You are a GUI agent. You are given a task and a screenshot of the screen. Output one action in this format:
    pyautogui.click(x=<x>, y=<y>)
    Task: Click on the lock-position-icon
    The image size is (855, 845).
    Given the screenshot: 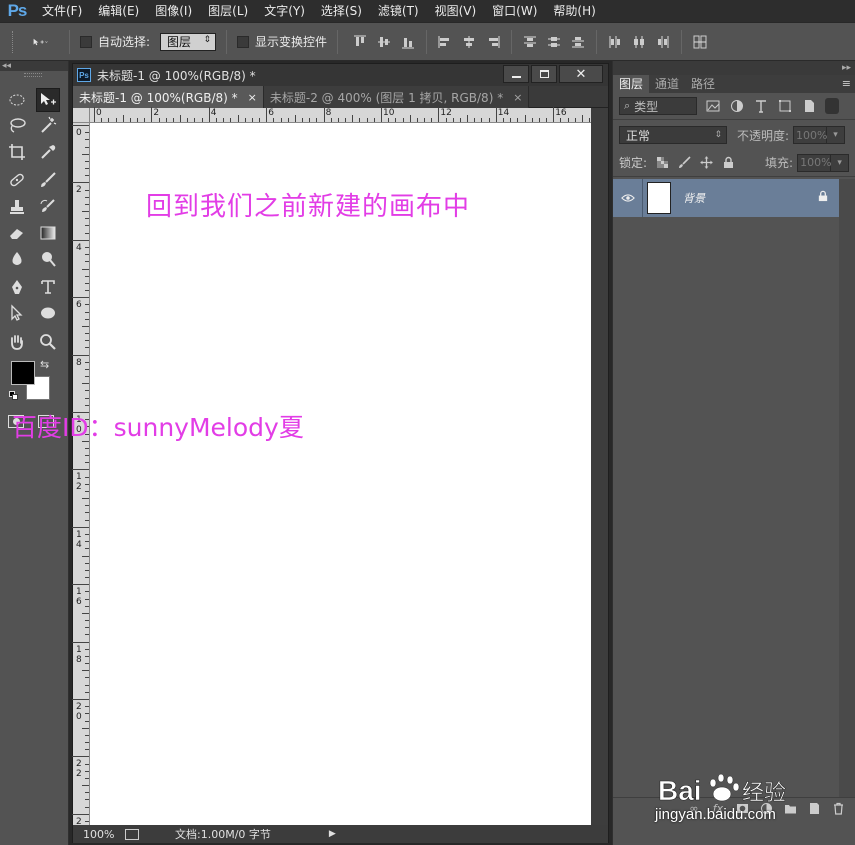 What is the action you would take?
    pyautogui.click(x=706, y=163)
    